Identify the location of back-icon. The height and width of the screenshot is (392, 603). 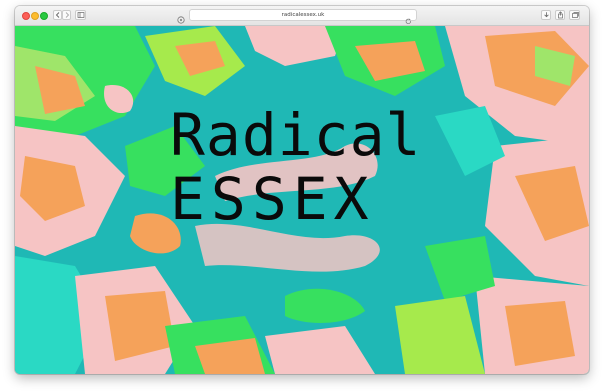
(57, 15).